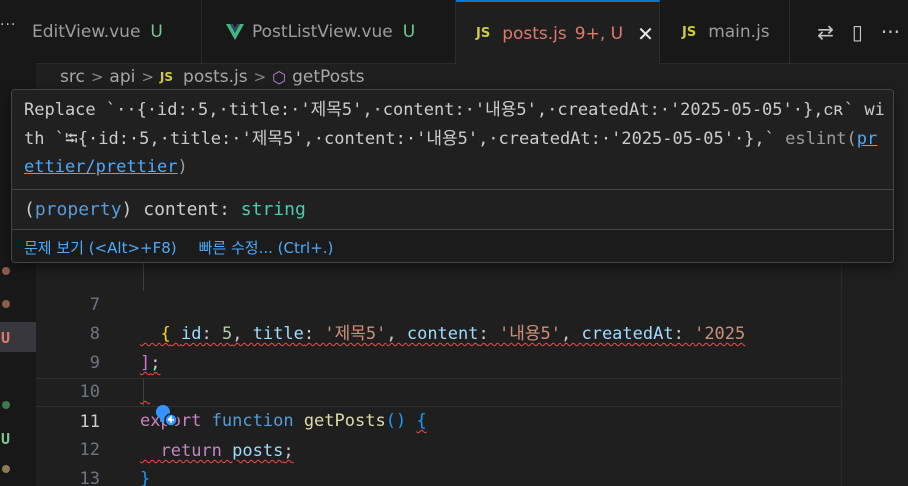 The width and height of the screenshot is (908, 486). Describe the element at coordinates (235, 32) in the screenshot. I see `vue-icon` at that location.